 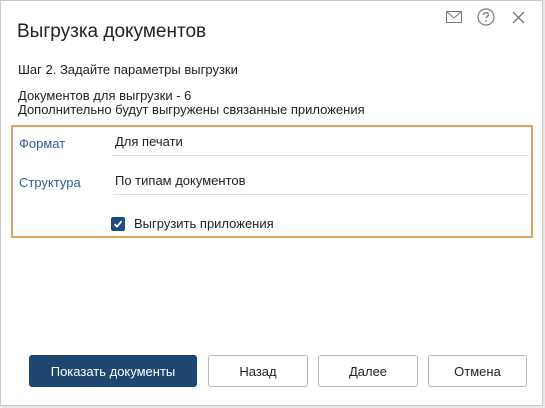 I want to click on checkmark-icon, so click(x=118, y=224).